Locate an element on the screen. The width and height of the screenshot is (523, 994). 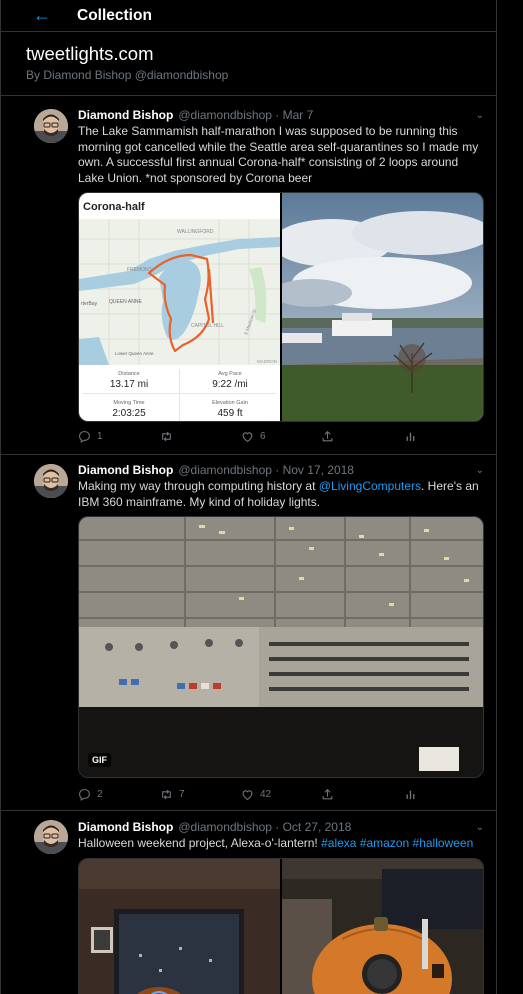
map-label: CAPITOL HILL is located at coordinates (207, 326).